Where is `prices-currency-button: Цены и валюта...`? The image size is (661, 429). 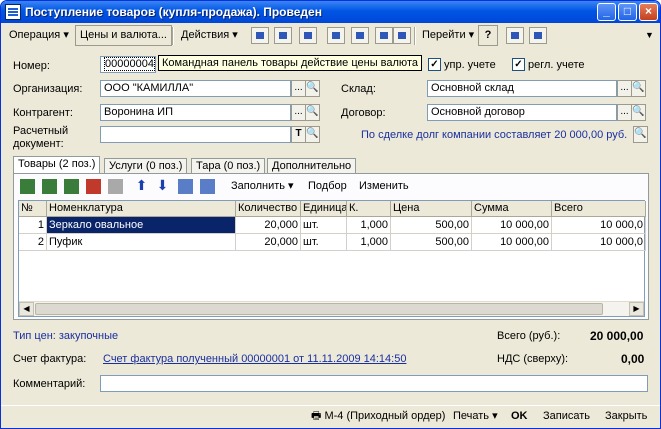 prices-currency-button: Цены и валюта... is located at coordinates (123, 35).